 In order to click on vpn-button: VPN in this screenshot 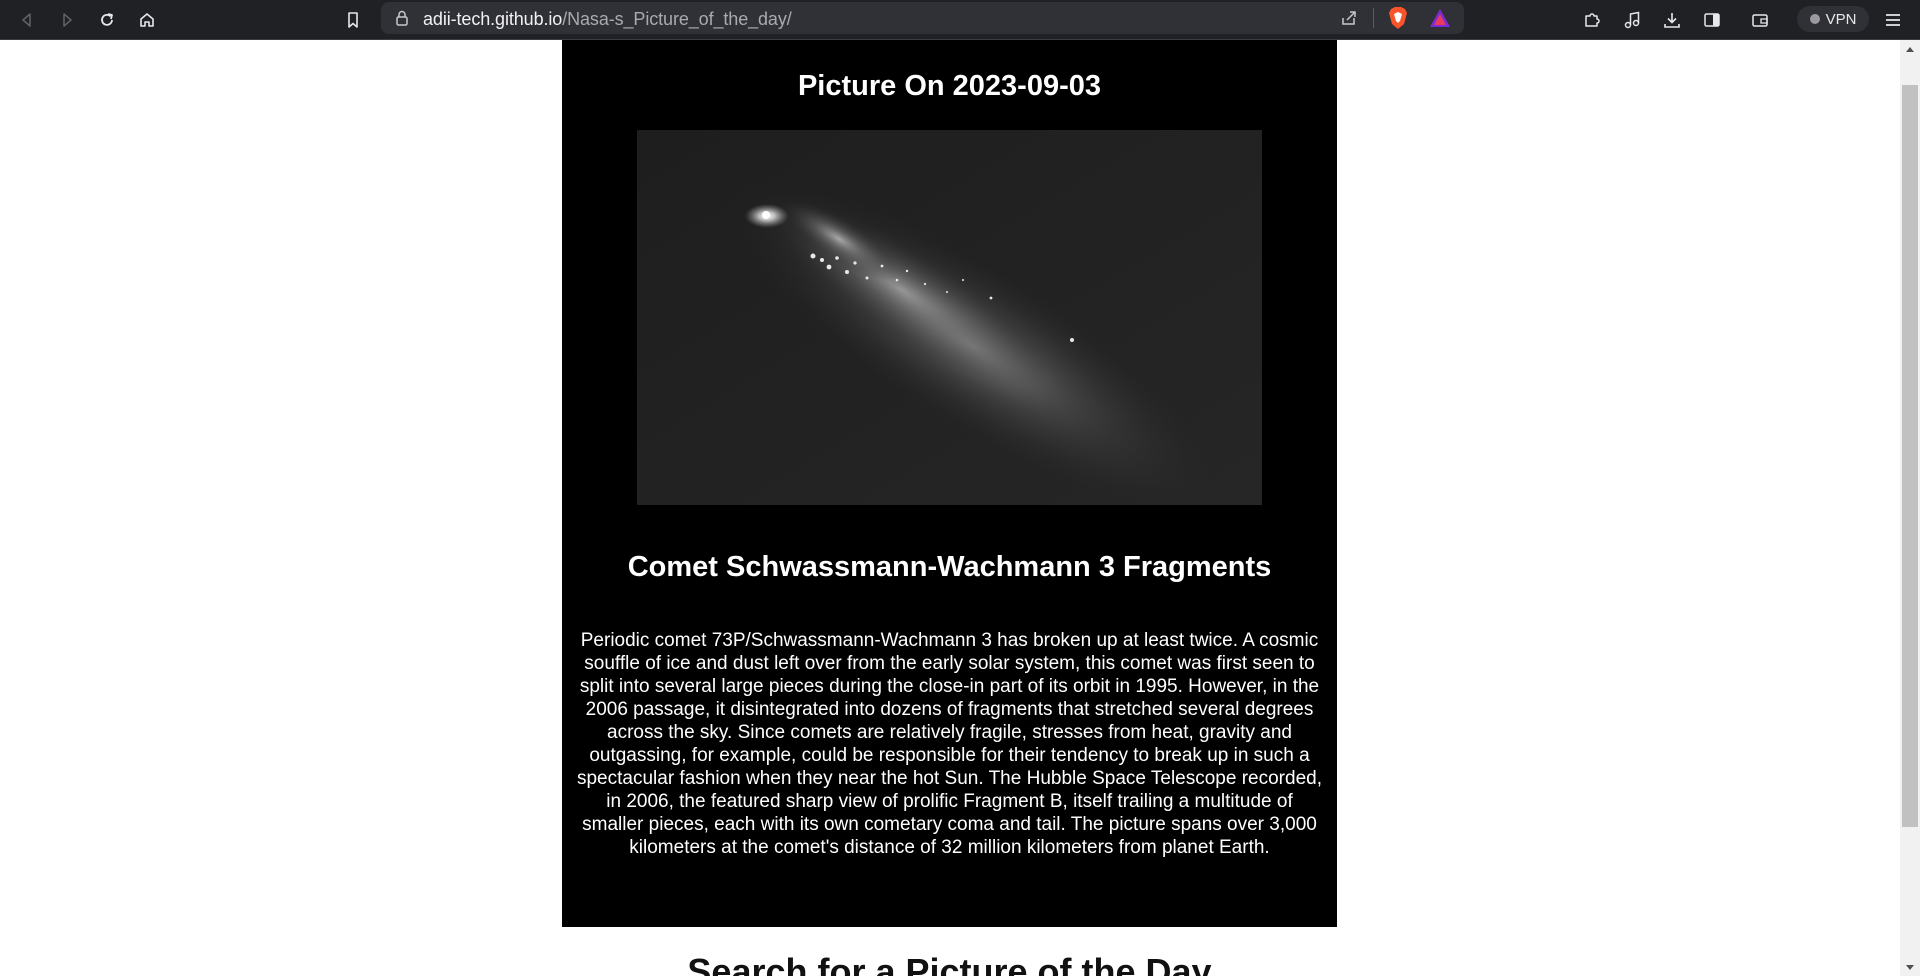, I will do `click(1833, 19)`.